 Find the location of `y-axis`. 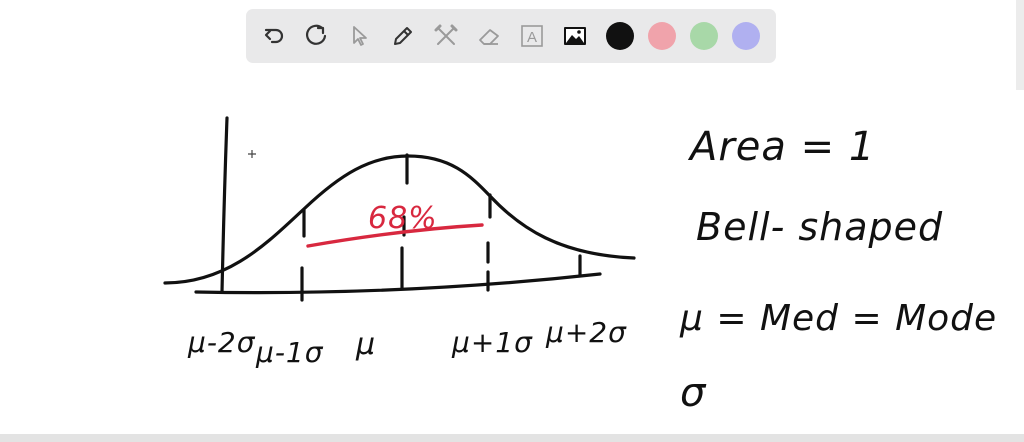

y-axis is located at coordinates (224, 205).